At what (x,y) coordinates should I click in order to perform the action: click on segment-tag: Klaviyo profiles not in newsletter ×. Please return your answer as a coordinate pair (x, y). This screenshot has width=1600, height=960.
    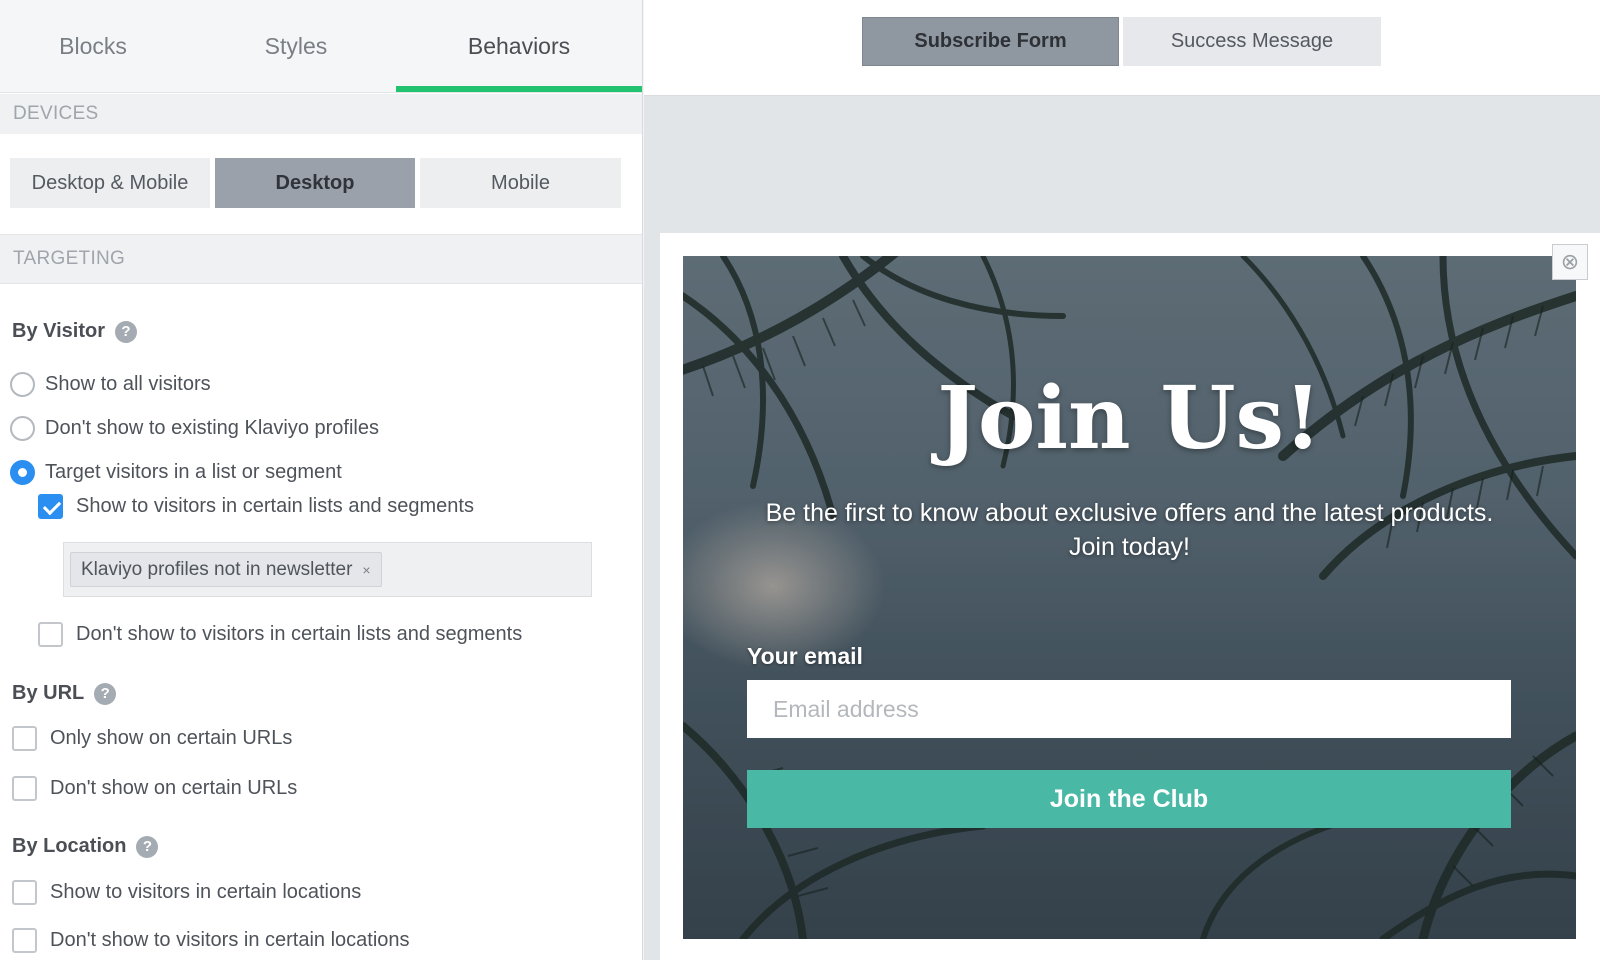
    Looking at the image, I should click on (226, 569).